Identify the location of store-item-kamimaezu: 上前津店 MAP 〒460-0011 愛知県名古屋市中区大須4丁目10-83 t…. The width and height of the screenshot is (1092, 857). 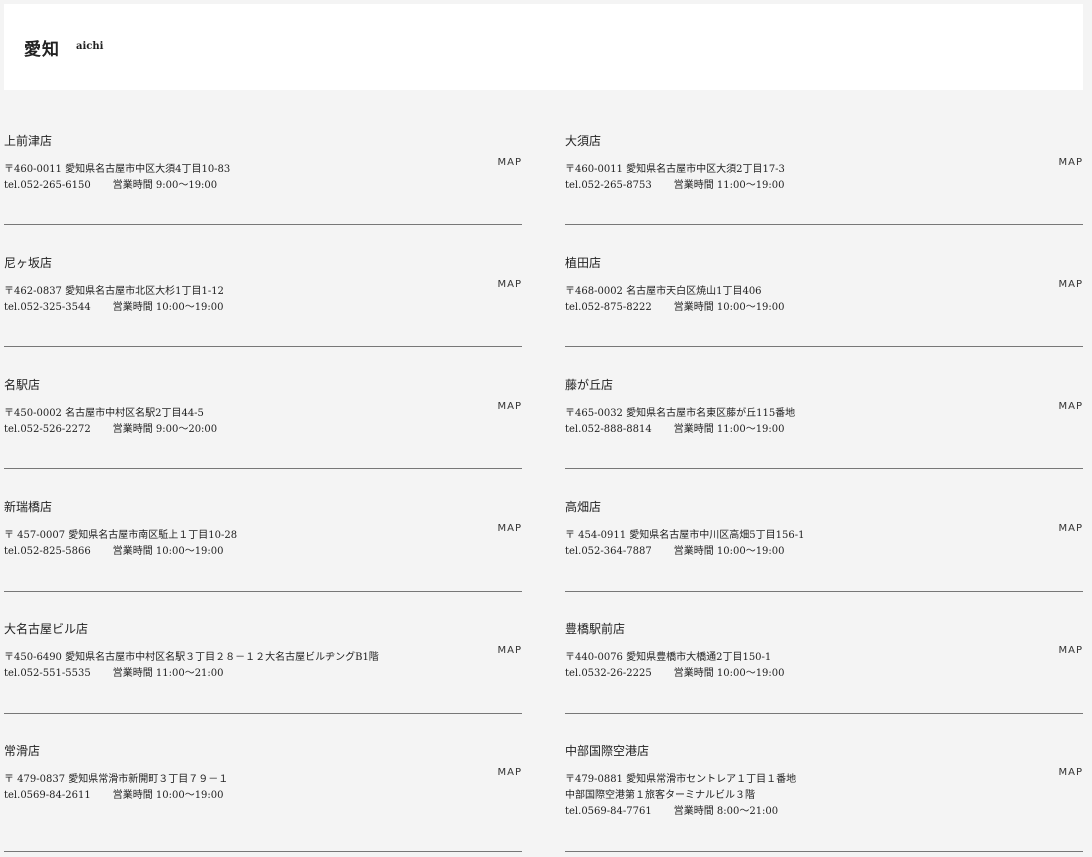
(263, 173).